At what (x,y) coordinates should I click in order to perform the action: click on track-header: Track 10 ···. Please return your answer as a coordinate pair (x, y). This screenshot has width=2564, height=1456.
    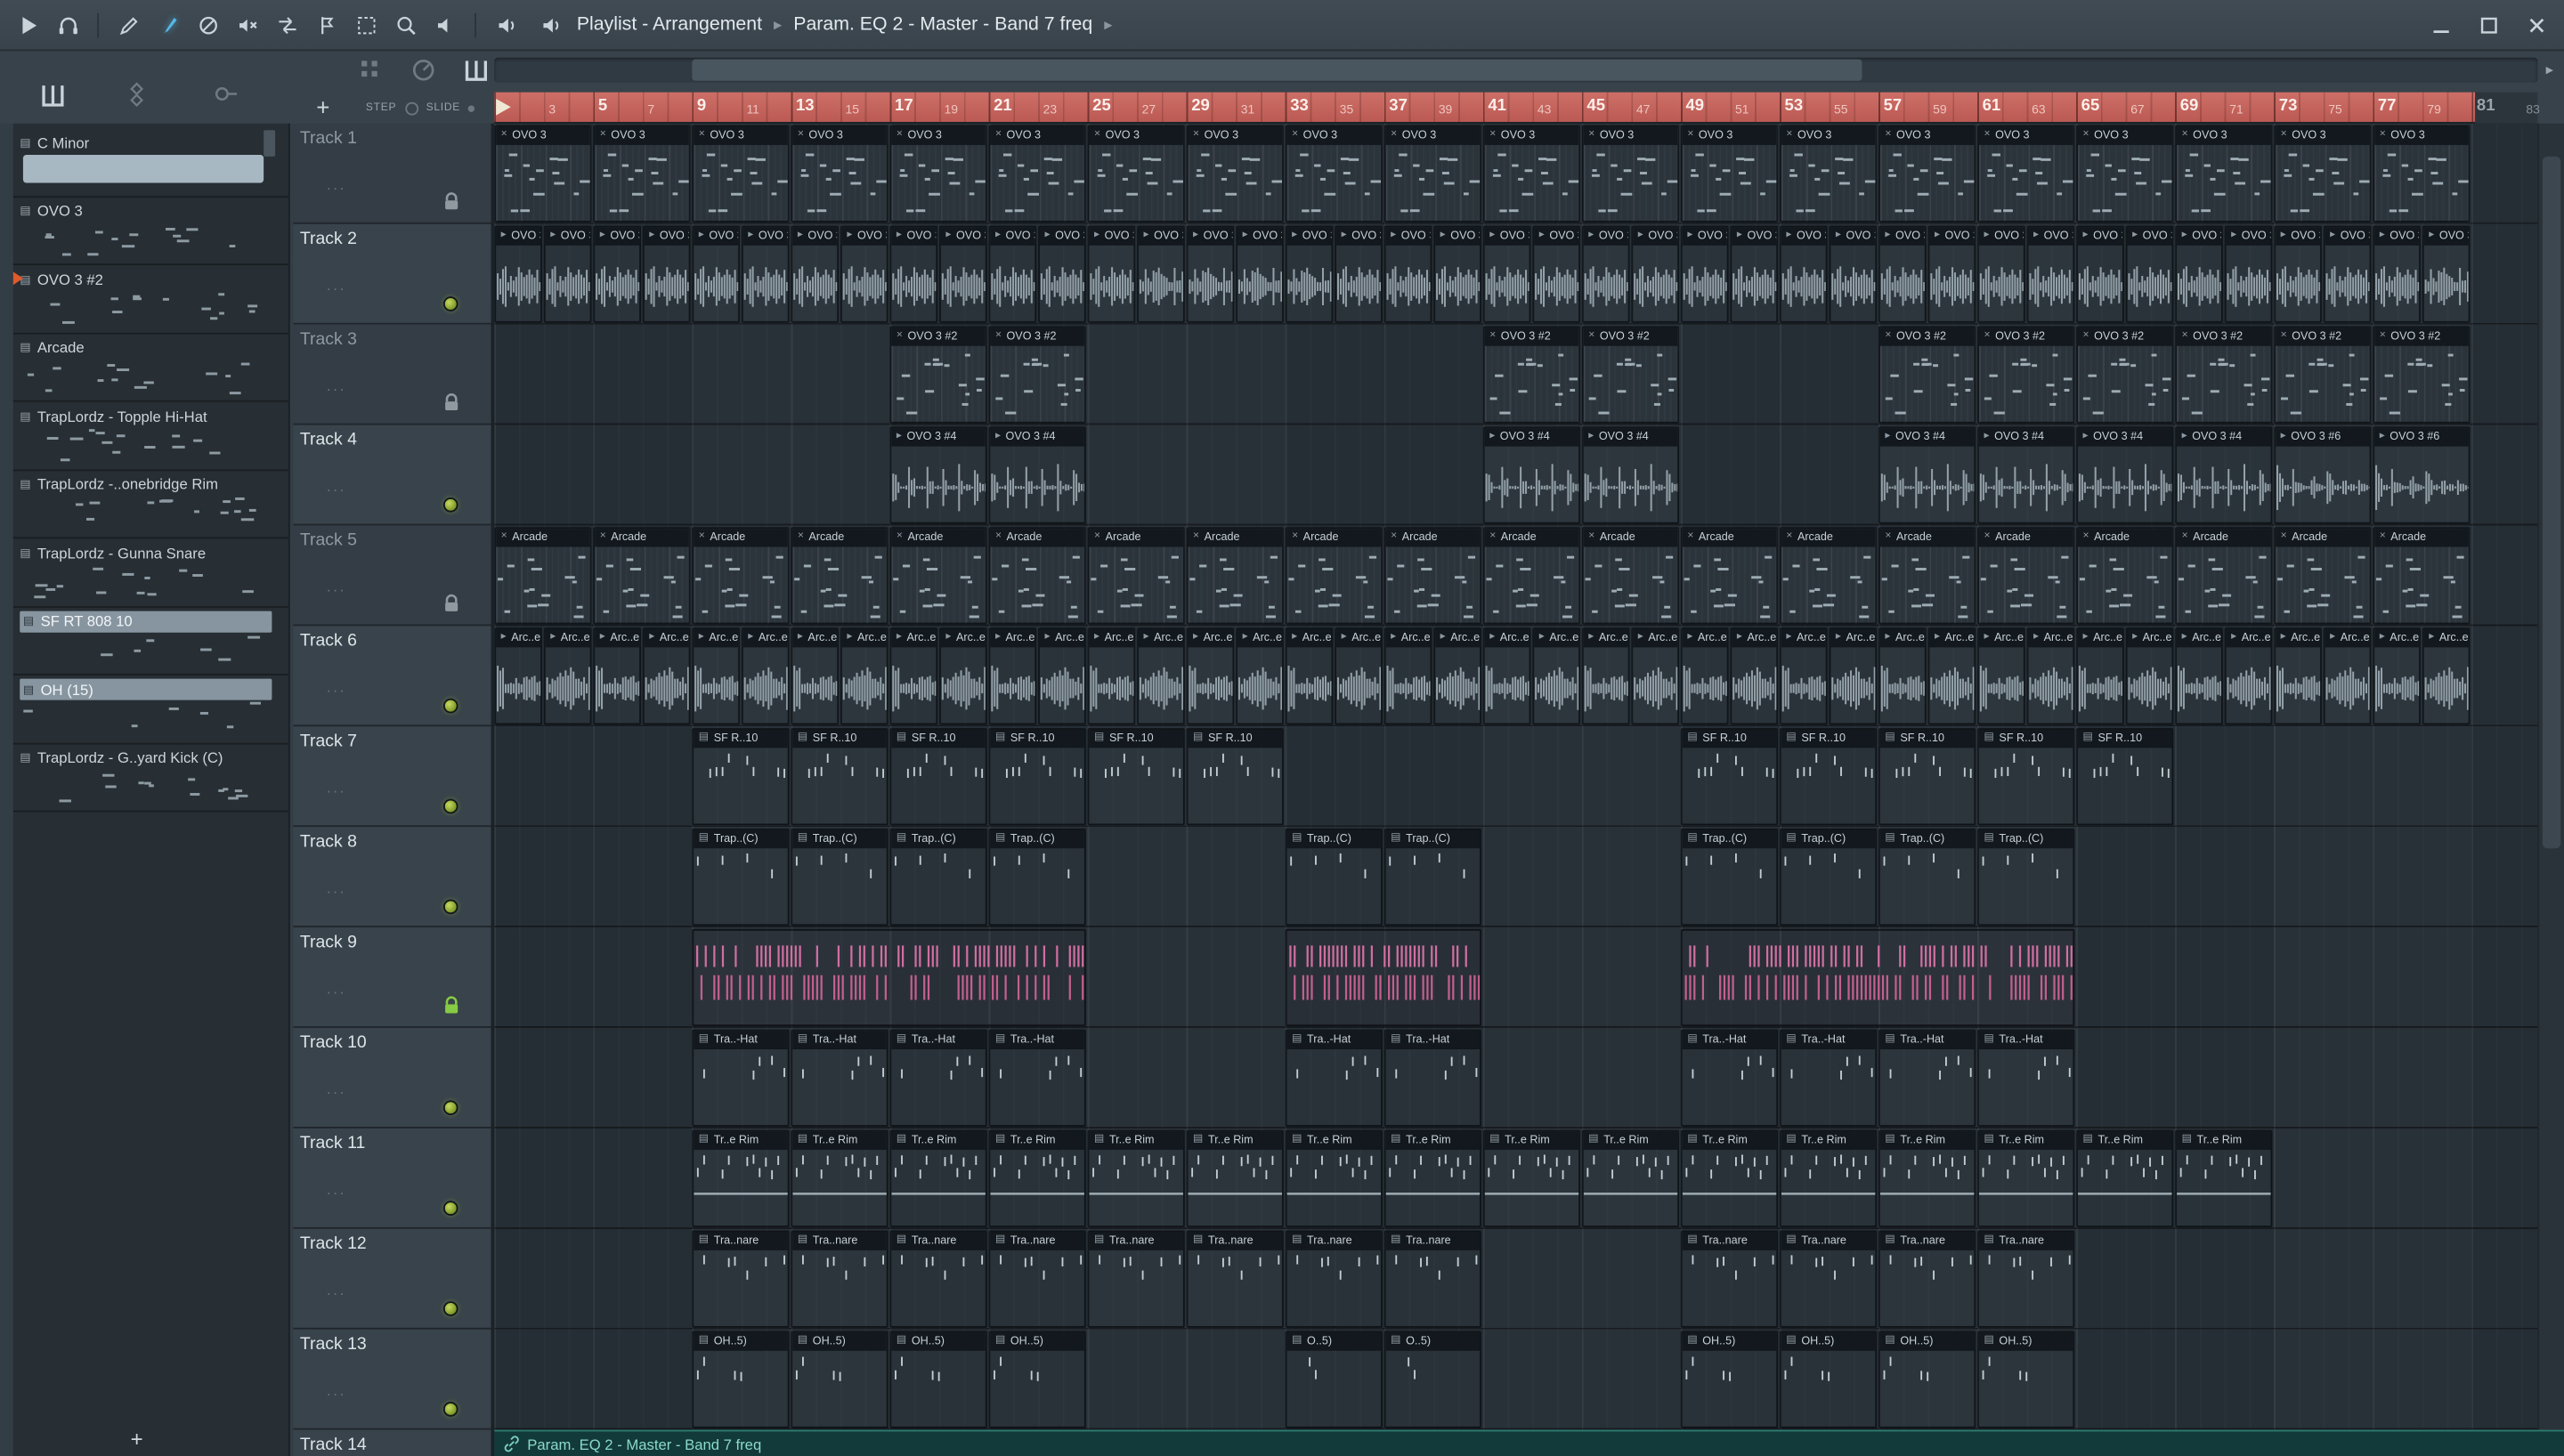
    Looking at the image, I should click on (392, 1078).